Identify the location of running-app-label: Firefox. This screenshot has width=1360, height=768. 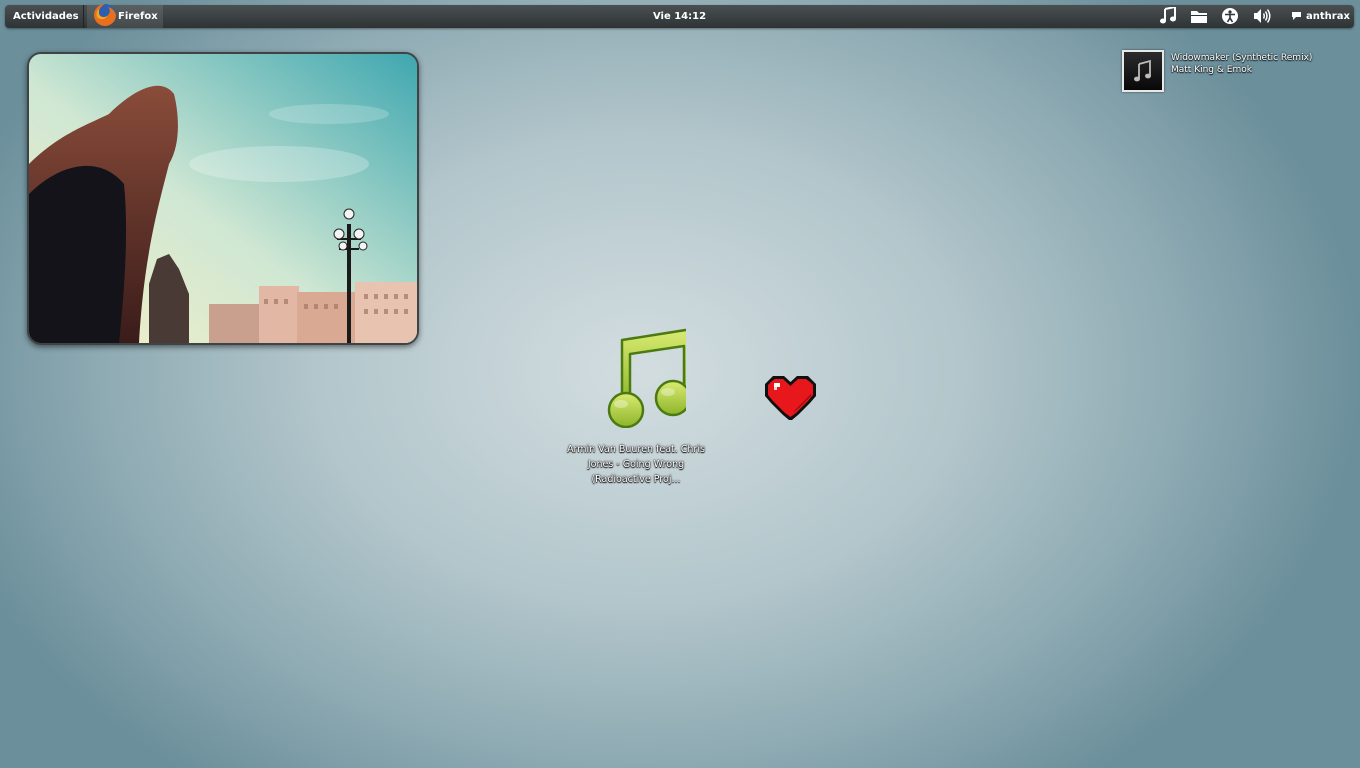
(138, 16).